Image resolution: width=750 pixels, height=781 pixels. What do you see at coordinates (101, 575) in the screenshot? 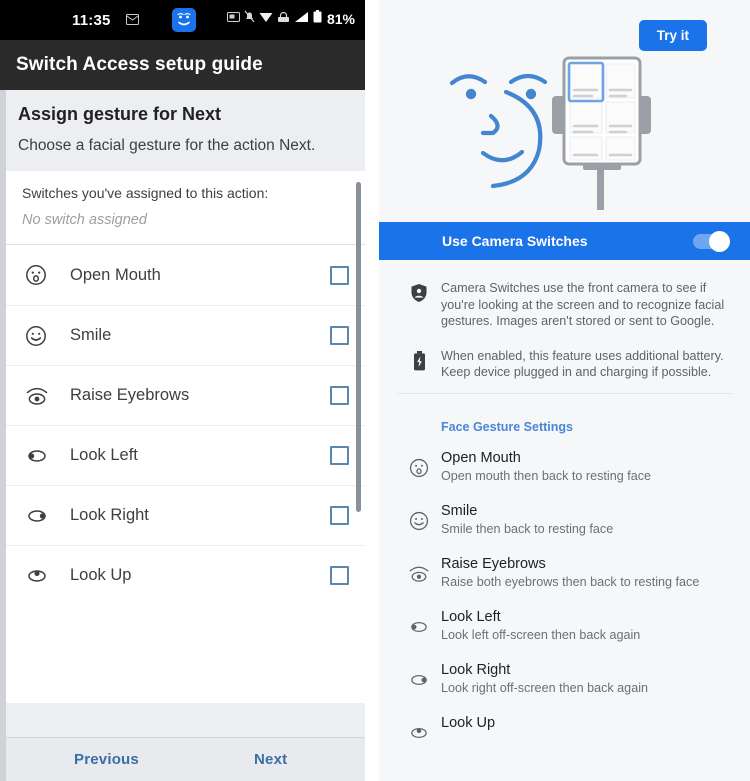
I see `gesture-name: Look Up` at bounding box center [101, 575].